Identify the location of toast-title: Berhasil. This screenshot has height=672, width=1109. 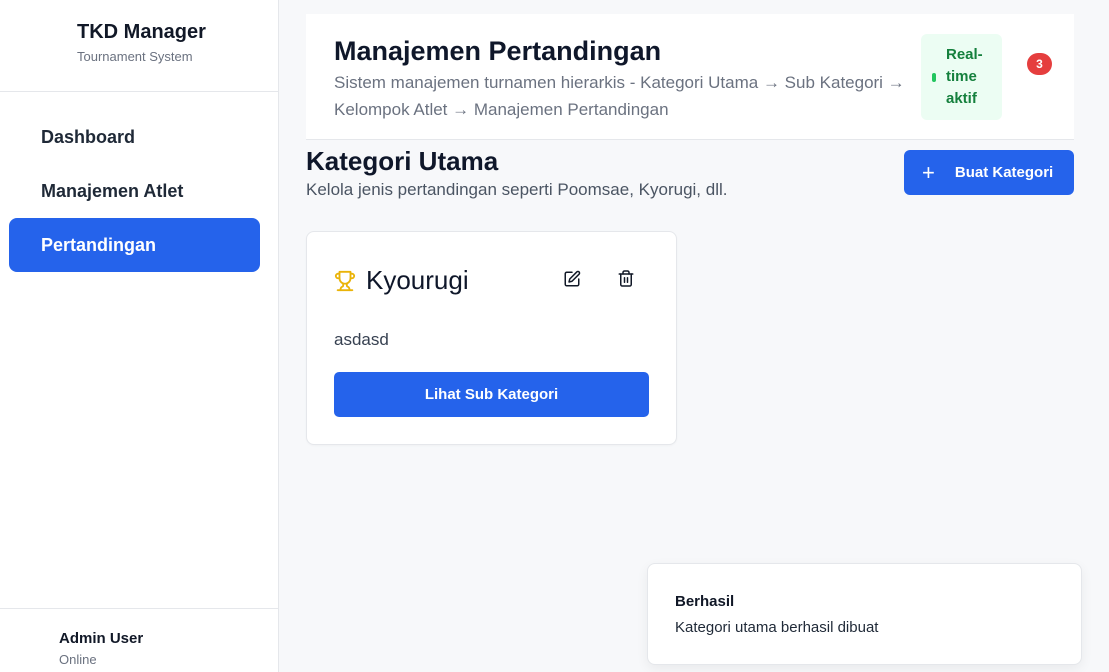
(705, 601).